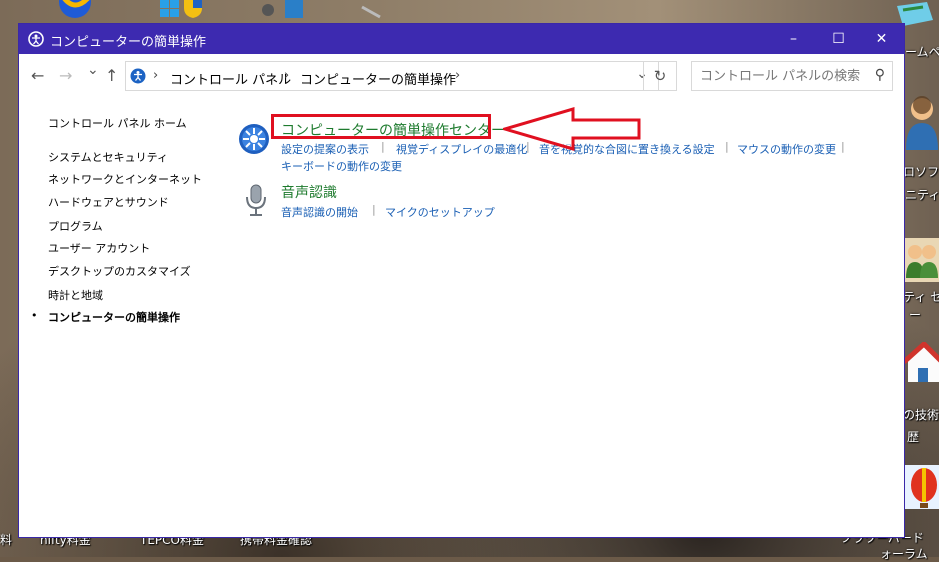 This screenshot has width=939, height=562. Describe the element at coordinates (838, 39) in the screenshot. I see `maximize-button: ☐` at that location.